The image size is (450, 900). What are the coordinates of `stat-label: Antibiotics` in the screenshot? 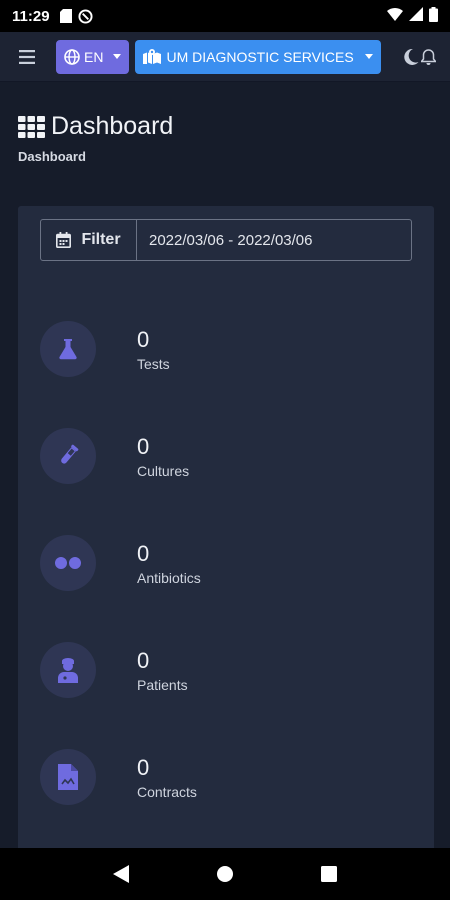 It's located at (169, 577).